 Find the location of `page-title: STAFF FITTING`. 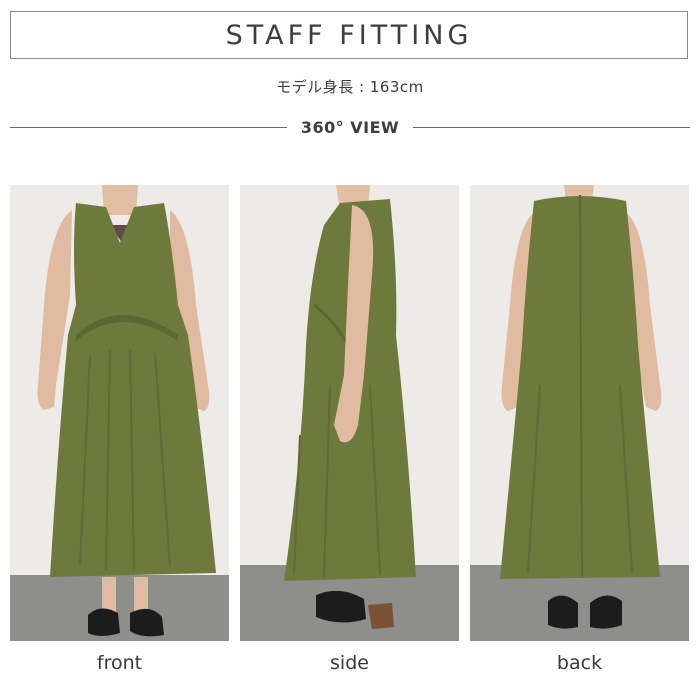

page-title: STAFF FITTING is located at coordinates (349, 35).